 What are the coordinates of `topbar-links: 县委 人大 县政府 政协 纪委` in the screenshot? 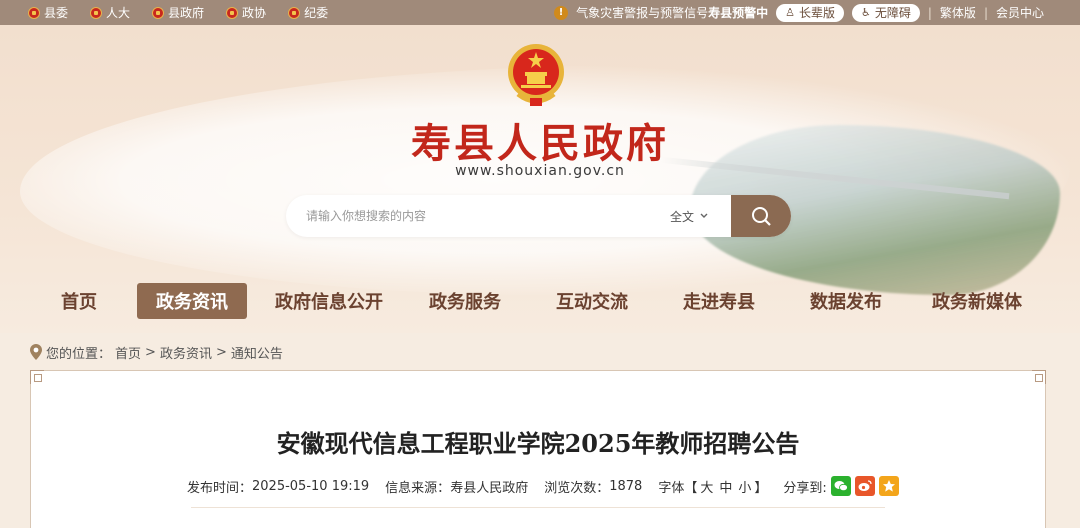 It's located at (178, 12).